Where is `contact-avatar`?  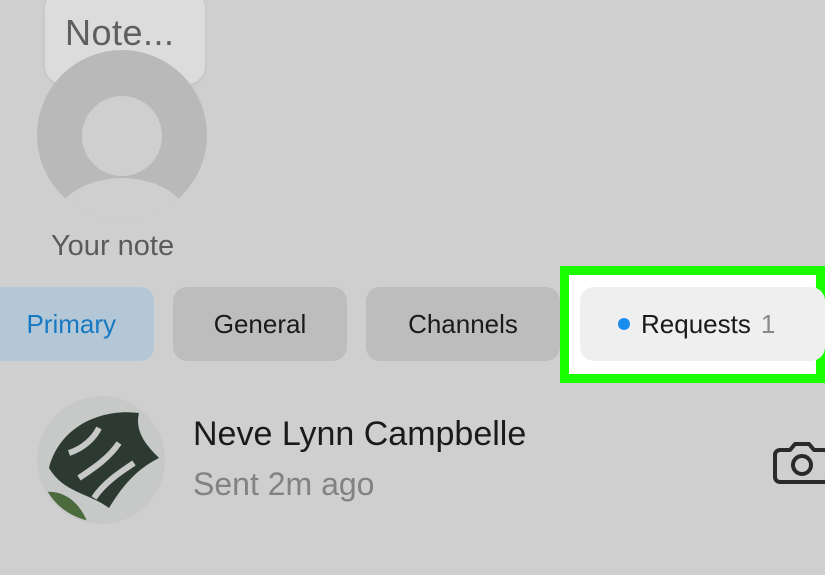 contact-avatar is located at coordinates (101, 460).